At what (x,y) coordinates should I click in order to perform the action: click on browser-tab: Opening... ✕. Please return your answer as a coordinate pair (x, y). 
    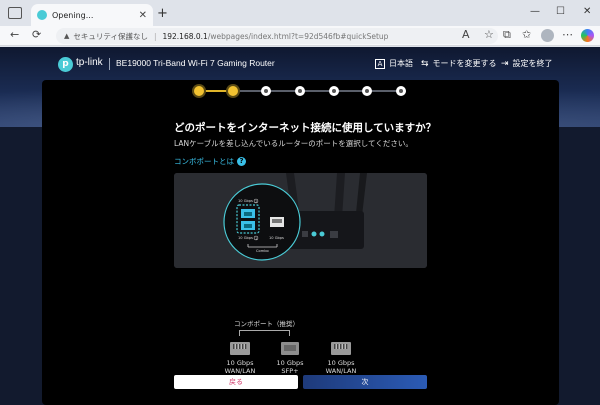
    Looking at the image, I should click on (92, 15).